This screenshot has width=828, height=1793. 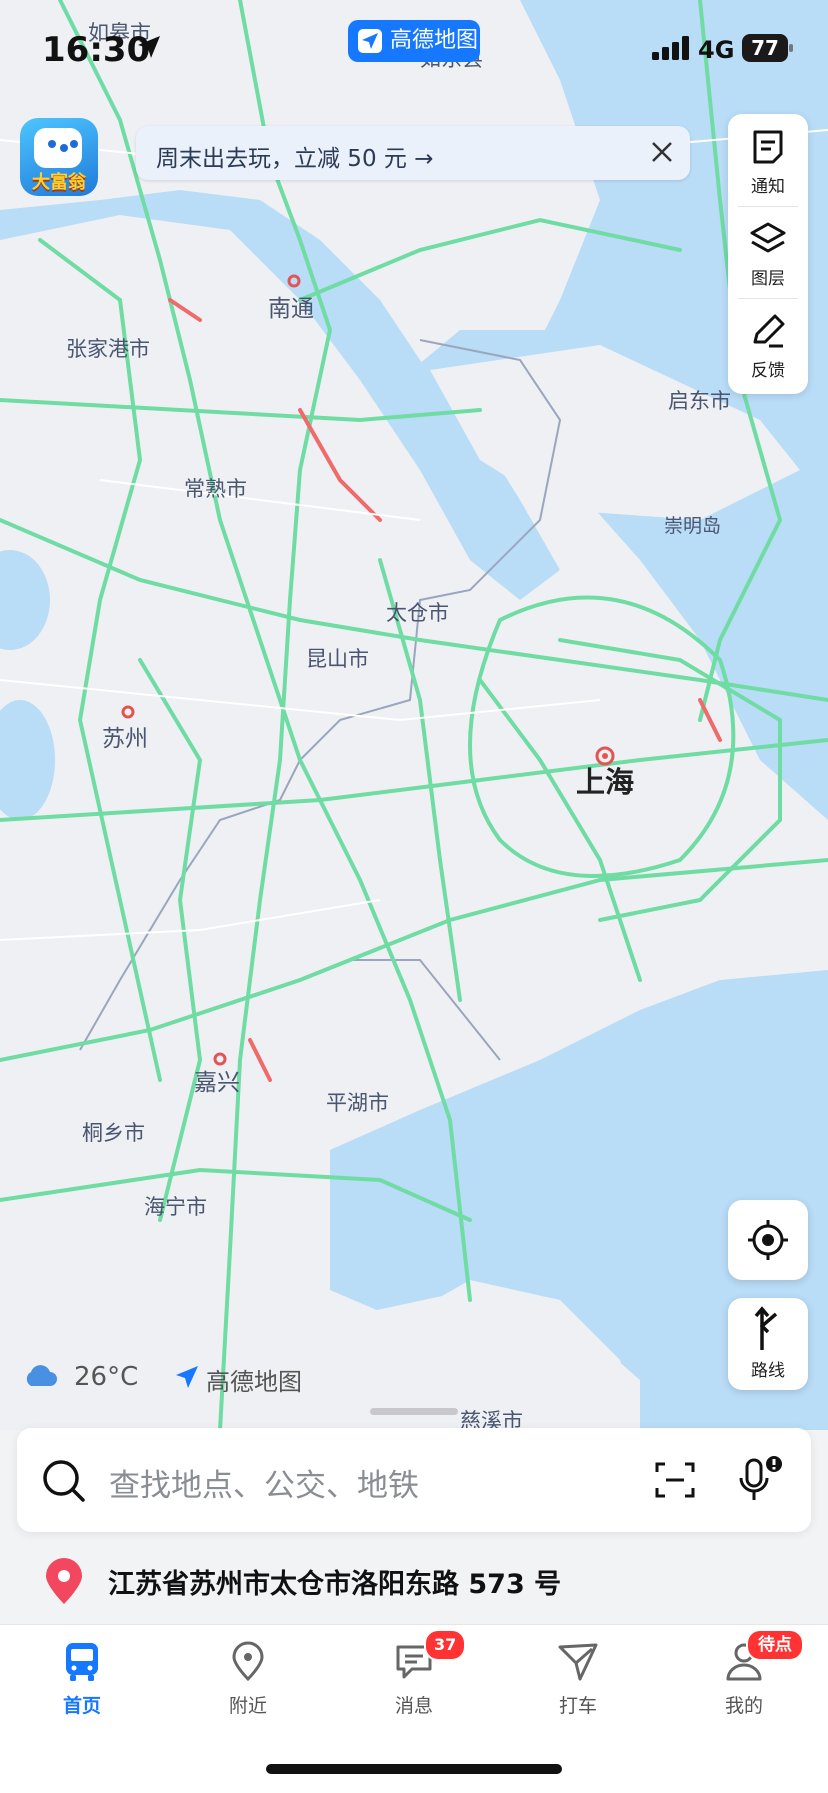 What do you see at coordinates (768, 187) in the screenshot?
I see `notify-label: 通知` at bounding box center [768, 187].